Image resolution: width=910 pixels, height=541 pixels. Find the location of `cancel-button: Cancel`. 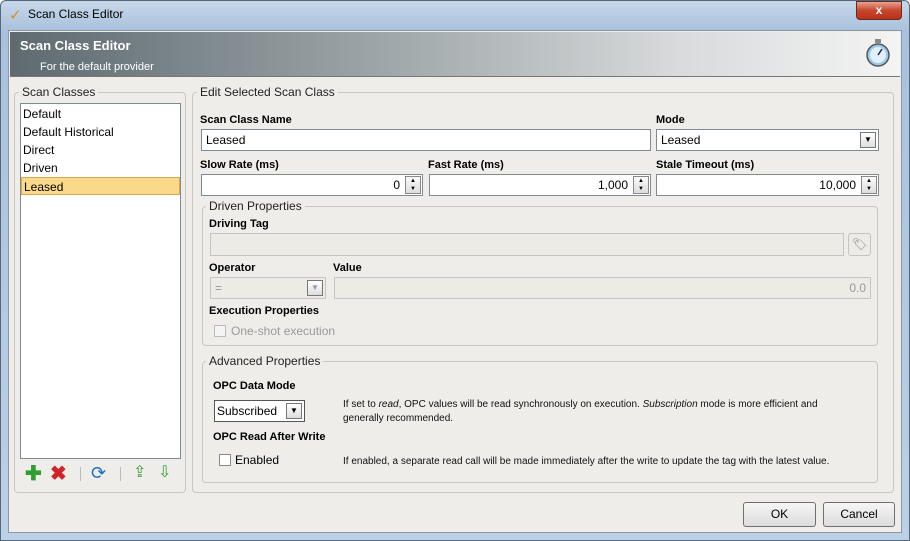

cancel-button: Cancel is located at coordinates (859, 514).